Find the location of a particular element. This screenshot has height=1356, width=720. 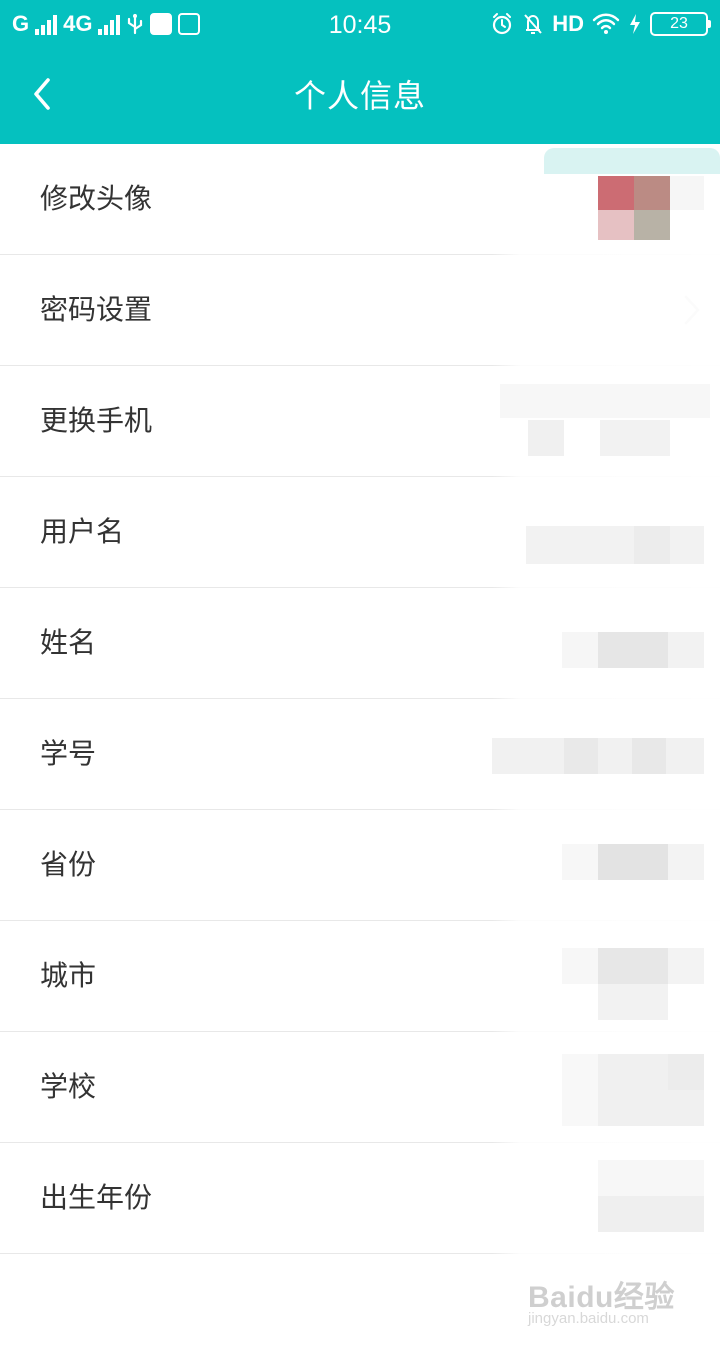

list-item-label: 密码设置 is located at coordinates (96, 309).